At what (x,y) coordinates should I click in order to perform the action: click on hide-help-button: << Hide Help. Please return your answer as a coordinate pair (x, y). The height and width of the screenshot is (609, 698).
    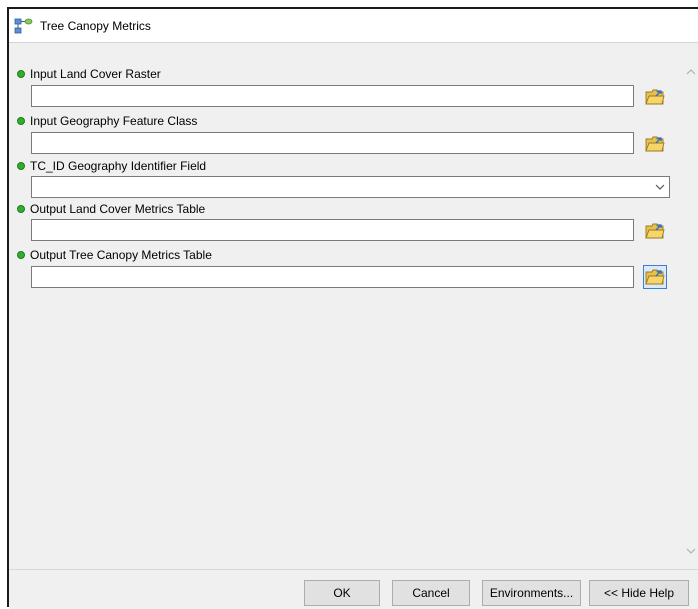
    Looking at the image, I should click on (639, 593).